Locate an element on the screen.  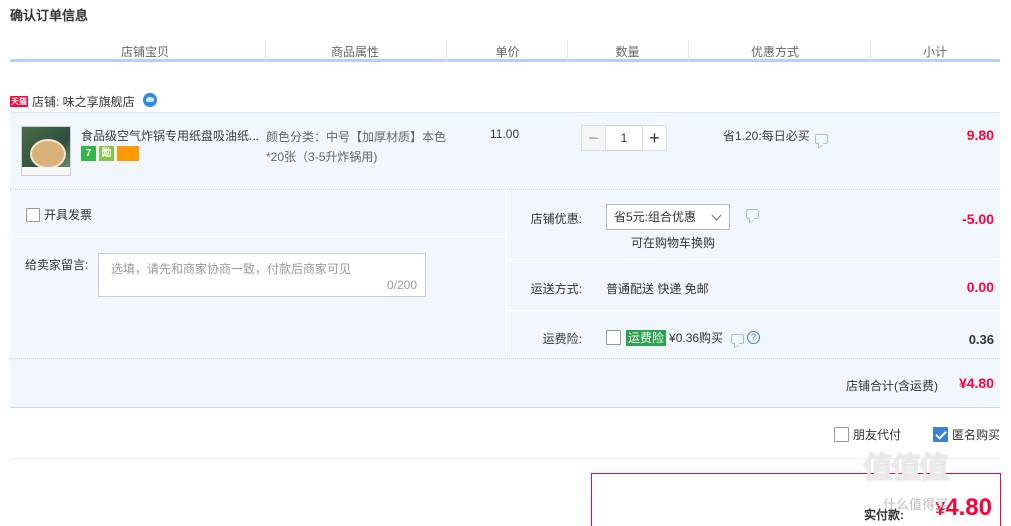
payment-amount: 4.80 is located at coordinates (968, 507).